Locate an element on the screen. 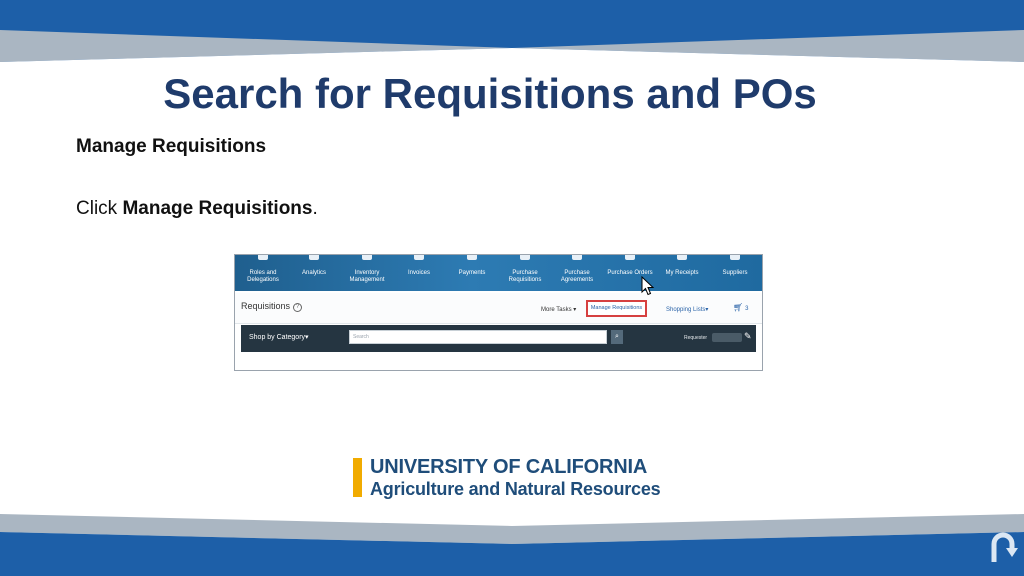 The image size is (1024, 576). manage-requisitions-link: Manage Requisitions is located at coordinates (616, 308).